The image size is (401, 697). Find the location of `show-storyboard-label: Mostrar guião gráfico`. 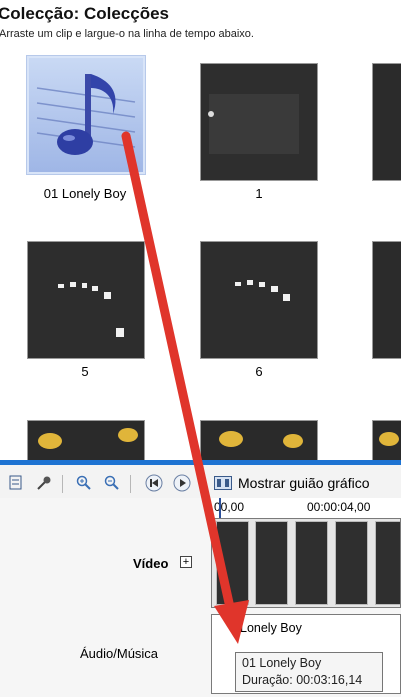

show-storyboard-label: Mostrar guião gráfico is located at coordinates (304, 483).